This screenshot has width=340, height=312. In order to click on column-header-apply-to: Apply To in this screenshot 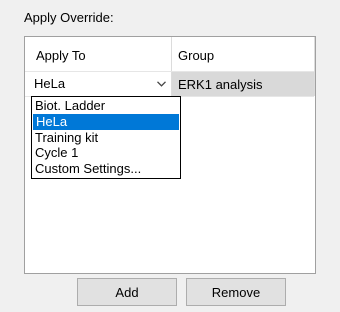, I will do `click(61, 55)`.